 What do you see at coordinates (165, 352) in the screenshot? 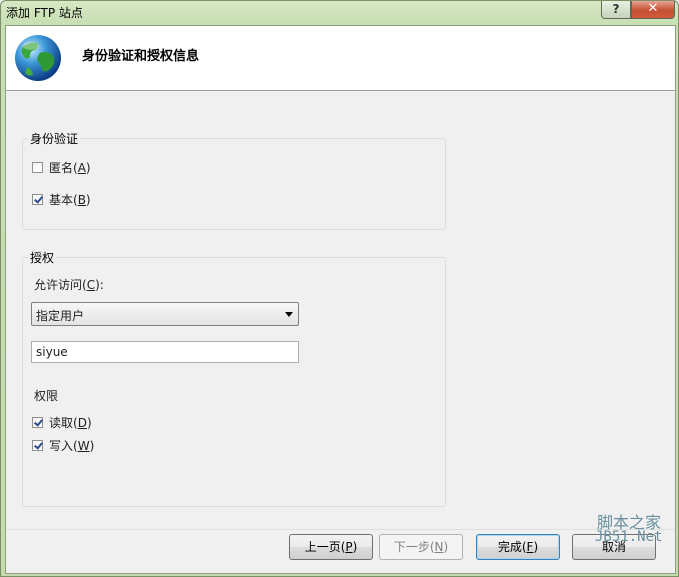
I see `user-name-input: siyue` at bounding box center [165, 352].